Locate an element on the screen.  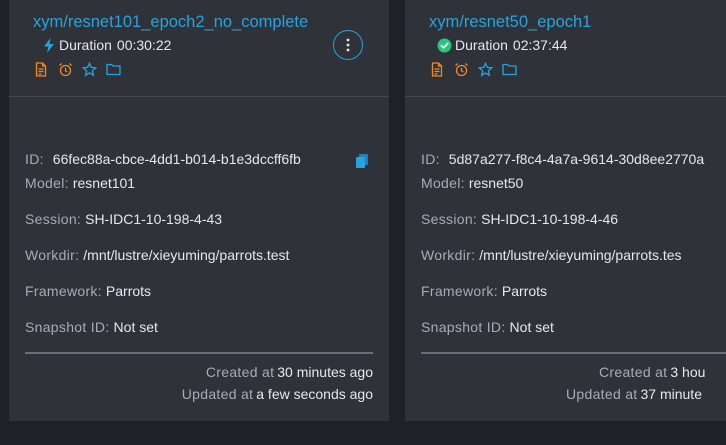
updated-row: Updated at a few seconds ago is located at coordinates (277, 394).